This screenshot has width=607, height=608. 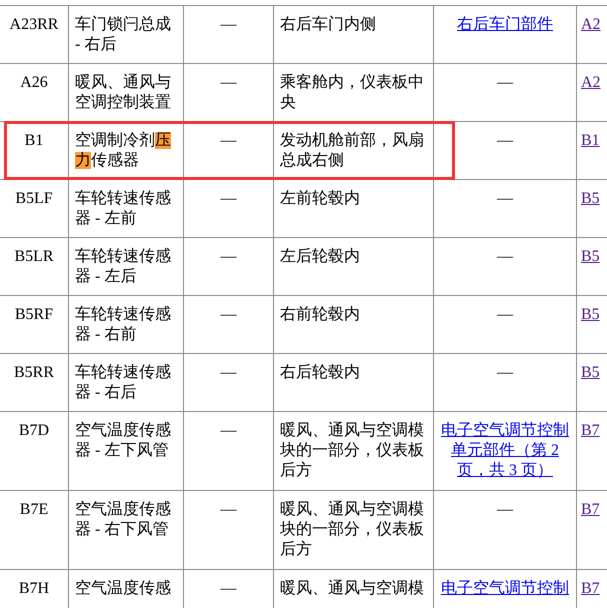 I want to click on component-link: 电子空气调节控制单元部件（第 2 页，共 3 页）, so click(x=505, y=451).